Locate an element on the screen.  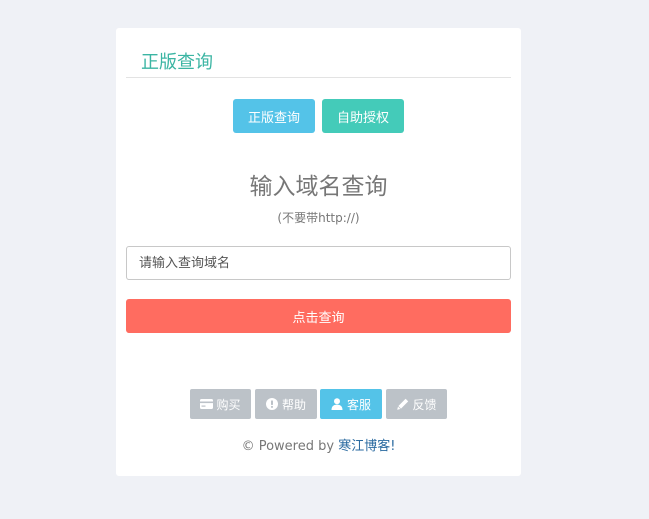
user-icon is located at coordinates (337, 404).